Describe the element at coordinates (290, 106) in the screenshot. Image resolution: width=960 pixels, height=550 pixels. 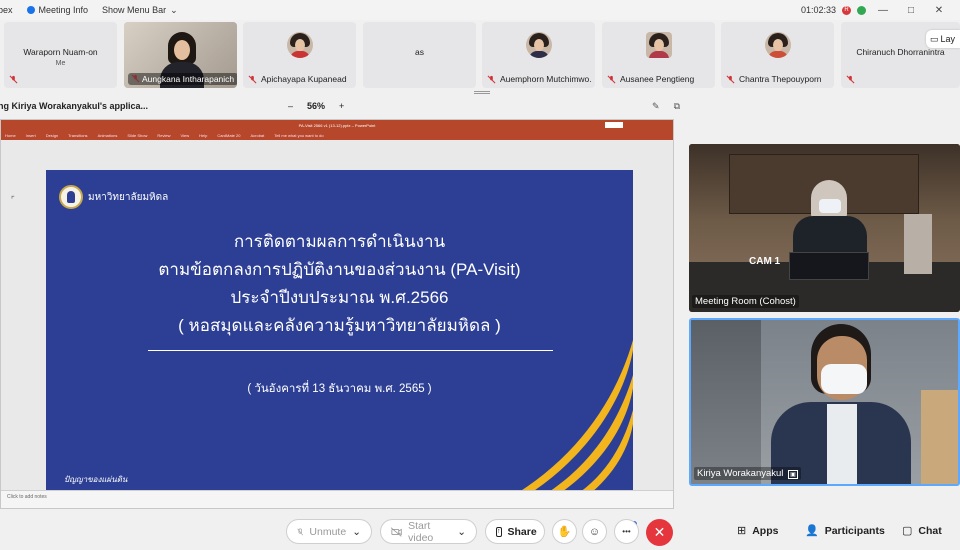
I see `zoom-out-button: –` at that location.